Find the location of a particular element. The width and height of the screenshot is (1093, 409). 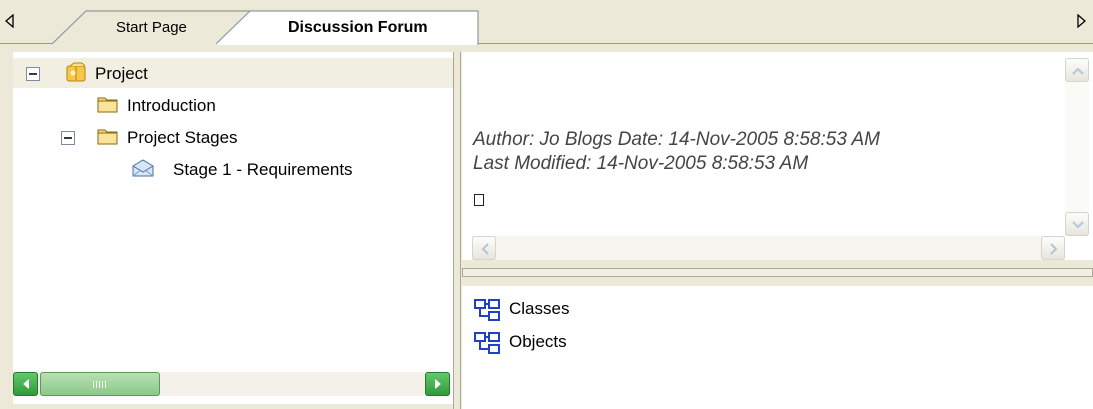

pane-splitter-horizontal is located at coordinates (777, 273).